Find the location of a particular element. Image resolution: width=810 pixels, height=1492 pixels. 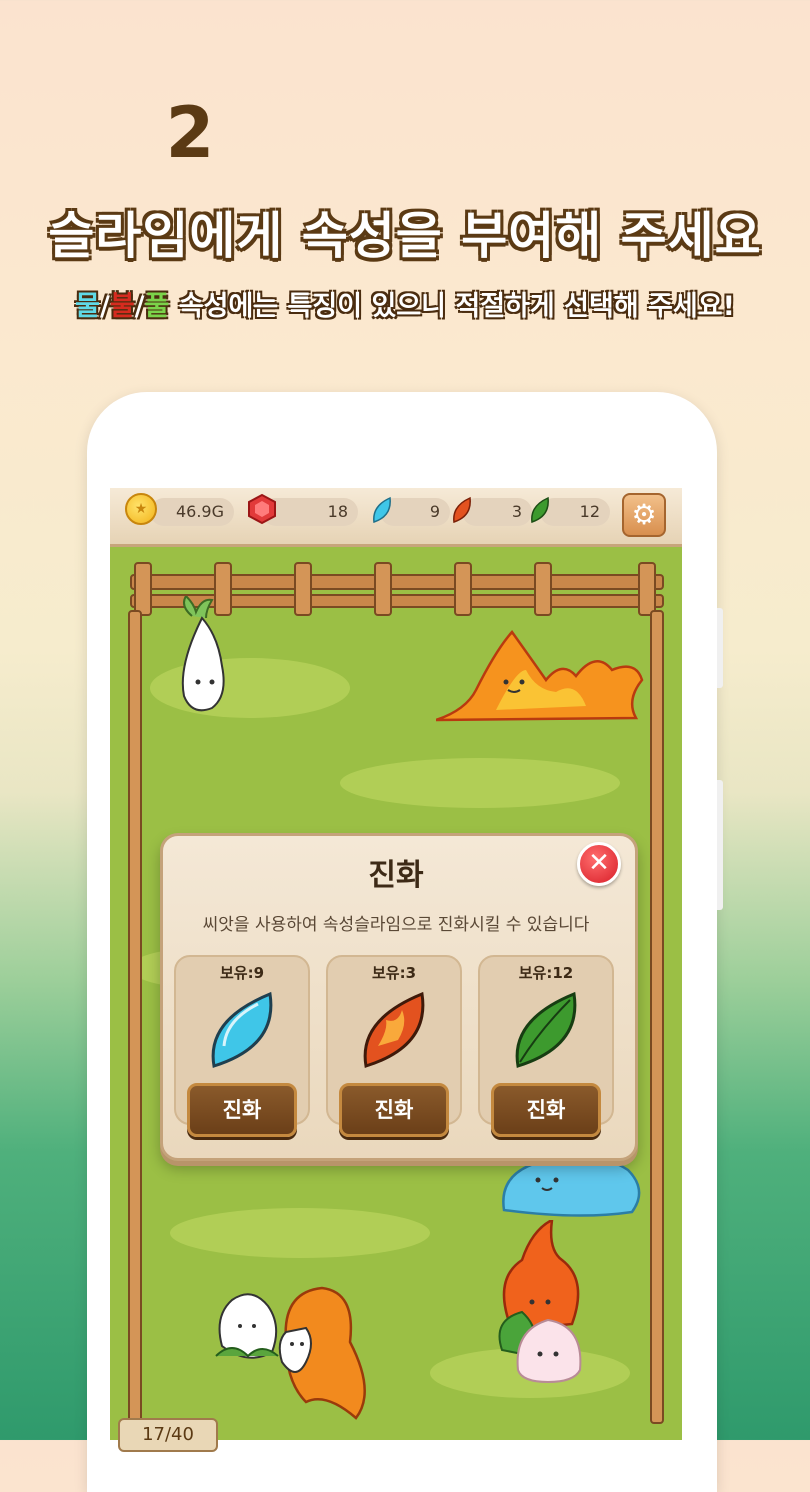

fire-slime is located at coordinates (540, 676).